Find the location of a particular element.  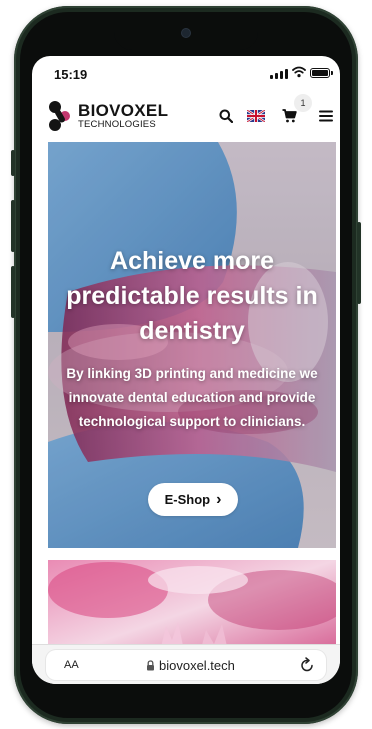

biovoxel-logo-mark-icon is located at coordinates (59, 116).